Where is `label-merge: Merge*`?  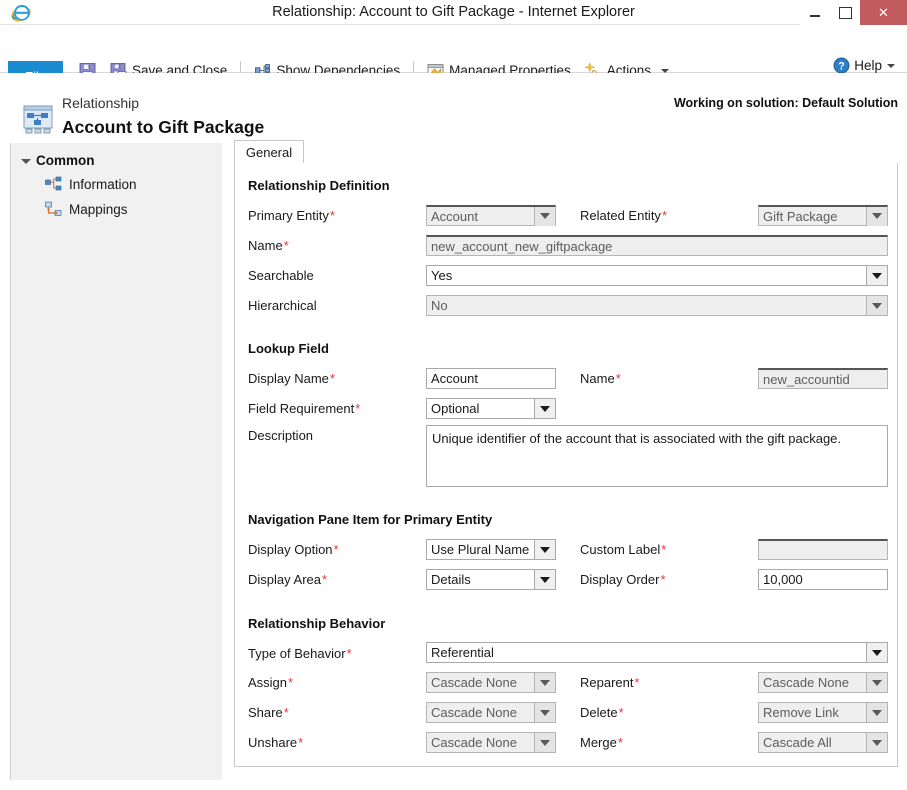
label-merge: Merge* is located at coordinates (601, 742).